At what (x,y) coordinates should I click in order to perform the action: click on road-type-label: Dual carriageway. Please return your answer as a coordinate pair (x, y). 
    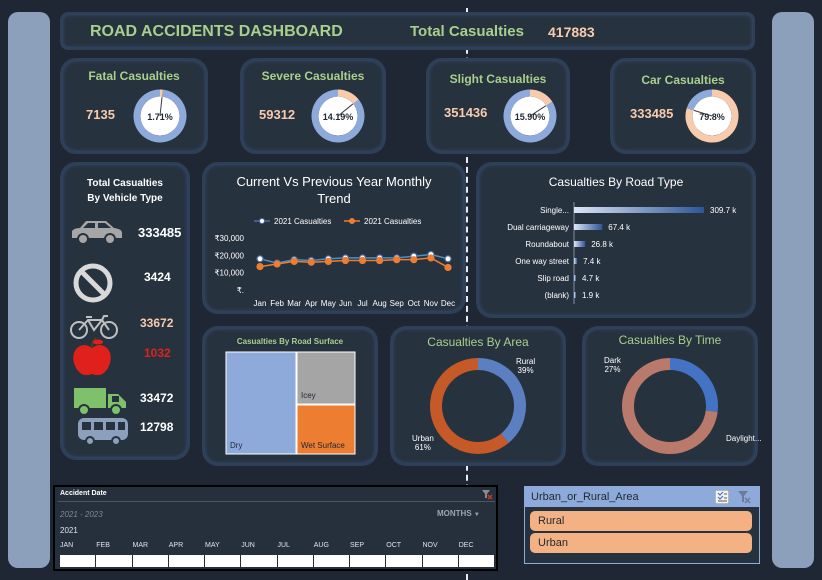
    Looking at the image, I should click on (538, 227).